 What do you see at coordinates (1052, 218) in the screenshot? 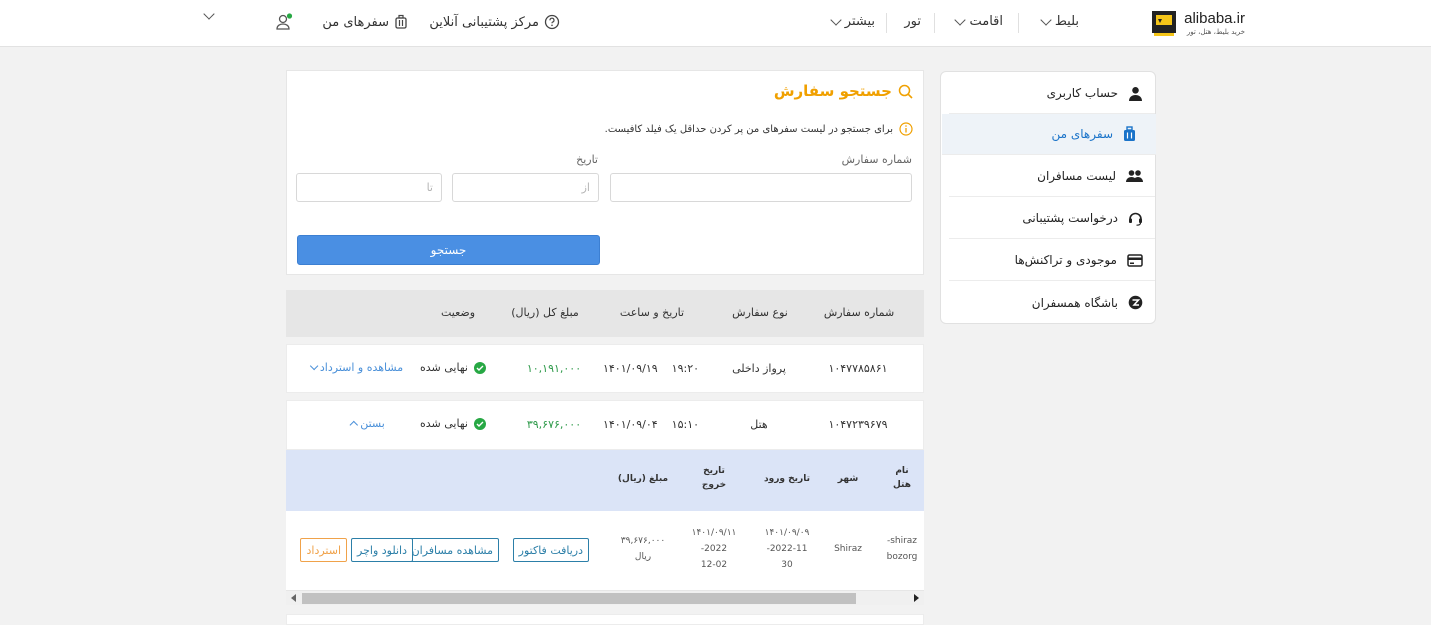
I see `sidebar-item-support: درخواست پشتیبانی` at bounding box center [1052, 218].